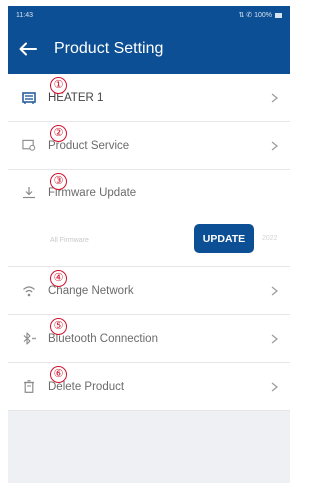 Image resolution: width=320 pixels, height=483 pixels. I want to click on callout-badge-4: ④, so click(58, 278).